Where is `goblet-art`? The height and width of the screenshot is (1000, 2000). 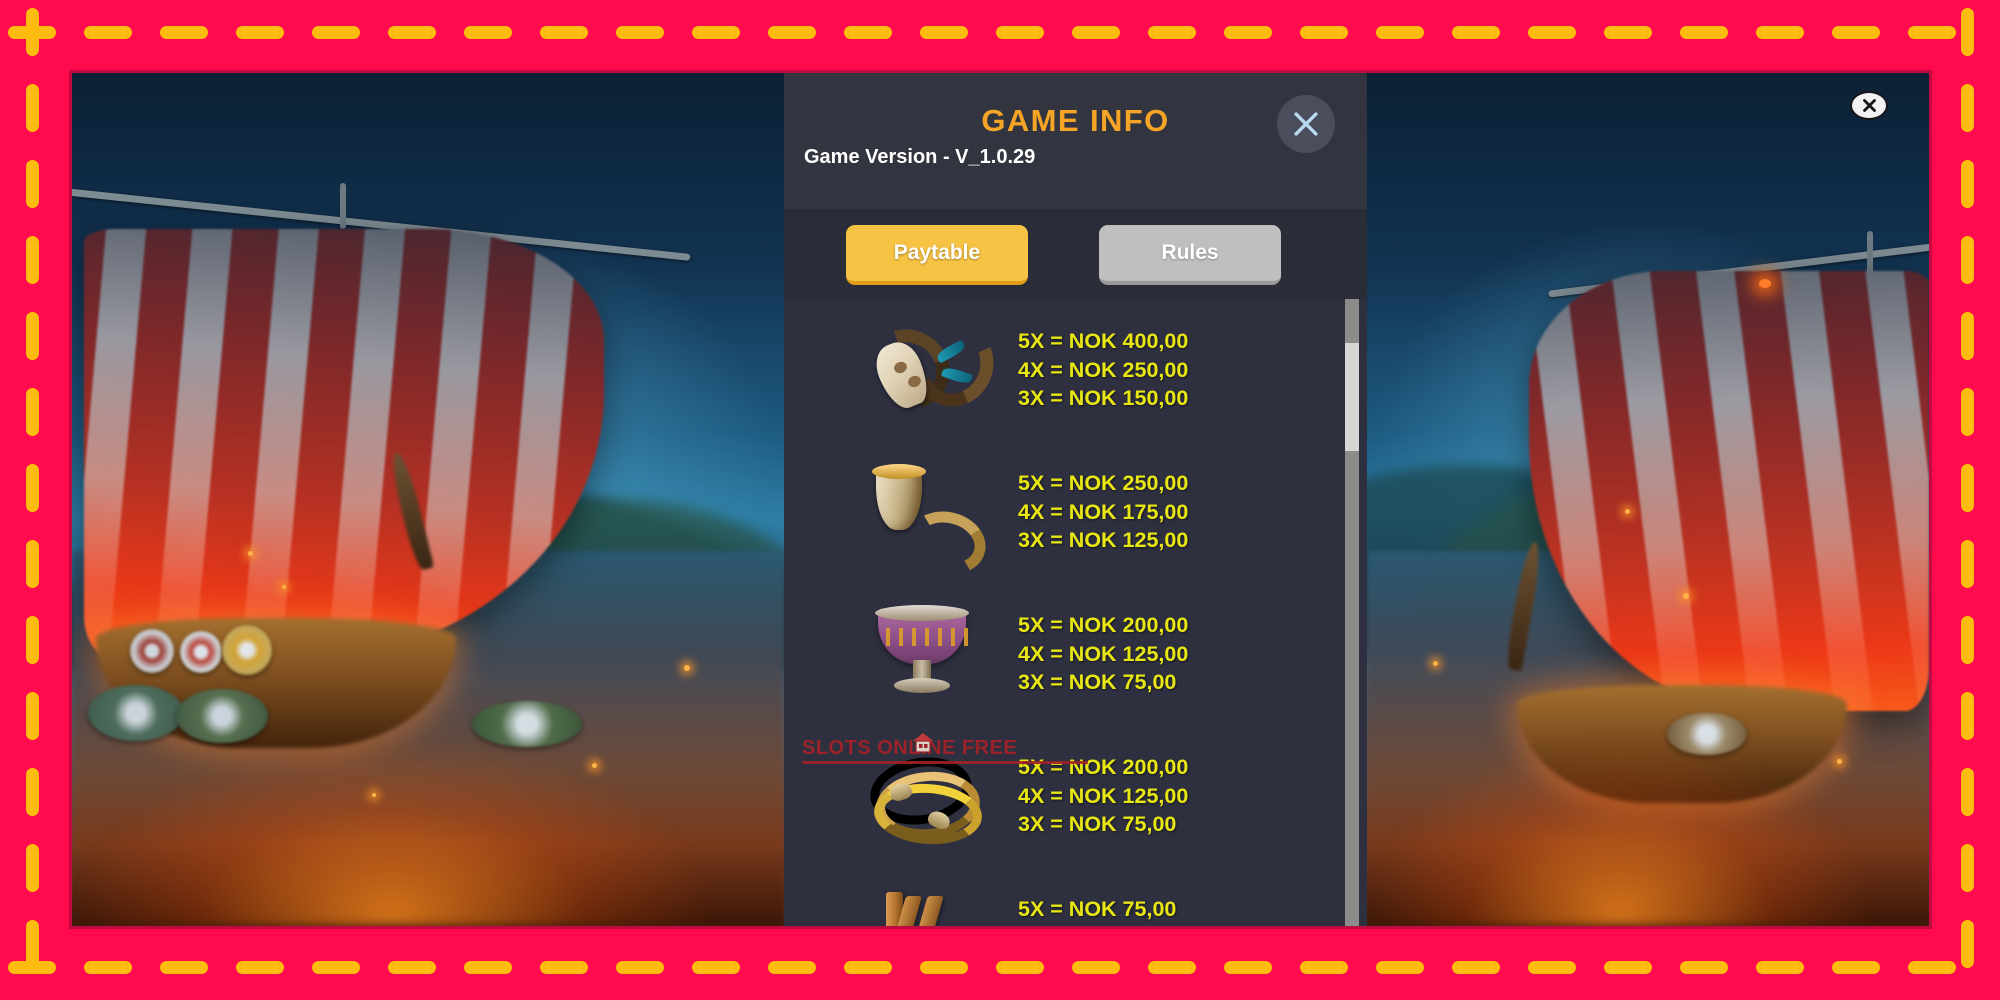 goblet-art is located at coordinates (922, 652).